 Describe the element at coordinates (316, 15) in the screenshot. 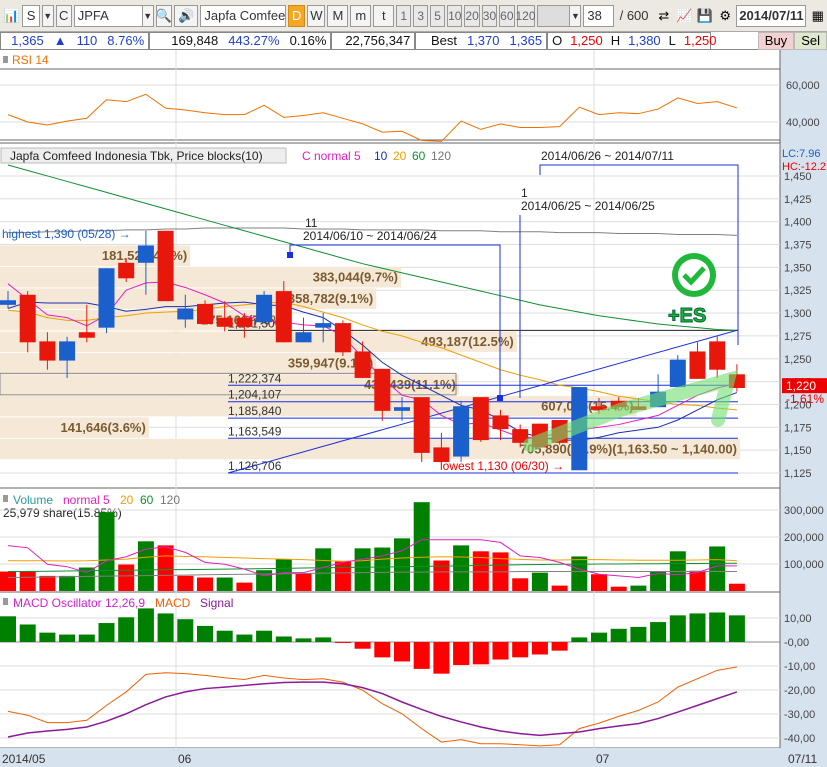

I see `period-w-button: W` at that location.